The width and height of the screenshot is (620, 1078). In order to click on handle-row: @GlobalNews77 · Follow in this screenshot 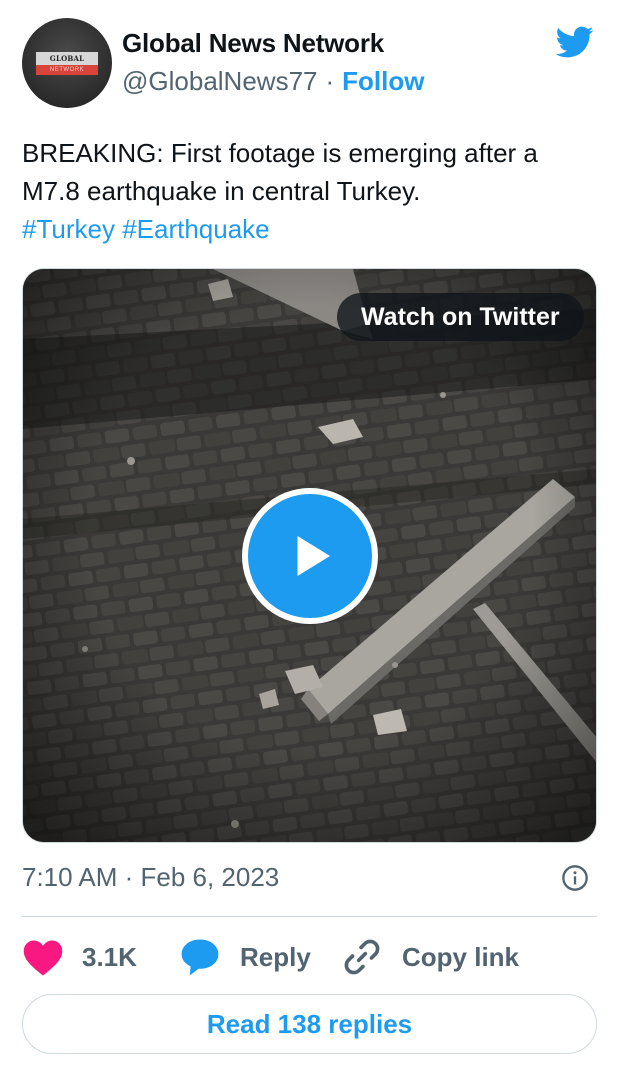, I will do `click(273, 81)`.